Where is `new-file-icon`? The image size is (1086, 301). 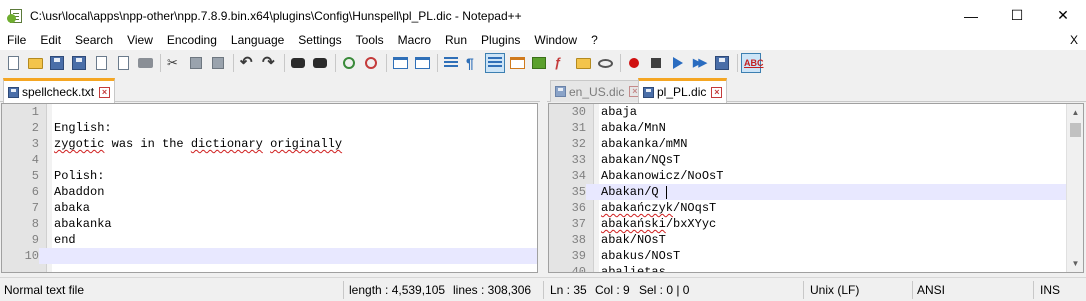 new-file-icon is located at coordinates (13, 63).